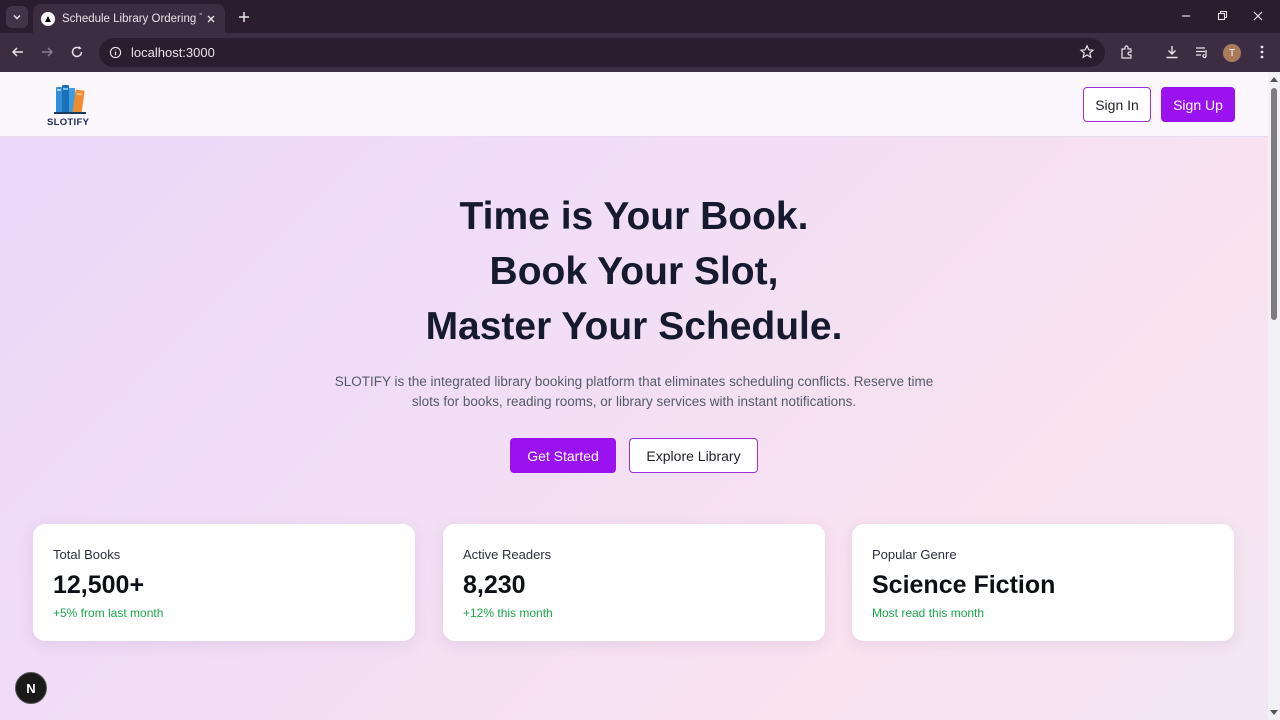 The image size is (1280, 720). What do you see at coordinates (1274, 204) in the screenshot?
I see `scrollbar-thumb` at bounding box center [1274, 204].